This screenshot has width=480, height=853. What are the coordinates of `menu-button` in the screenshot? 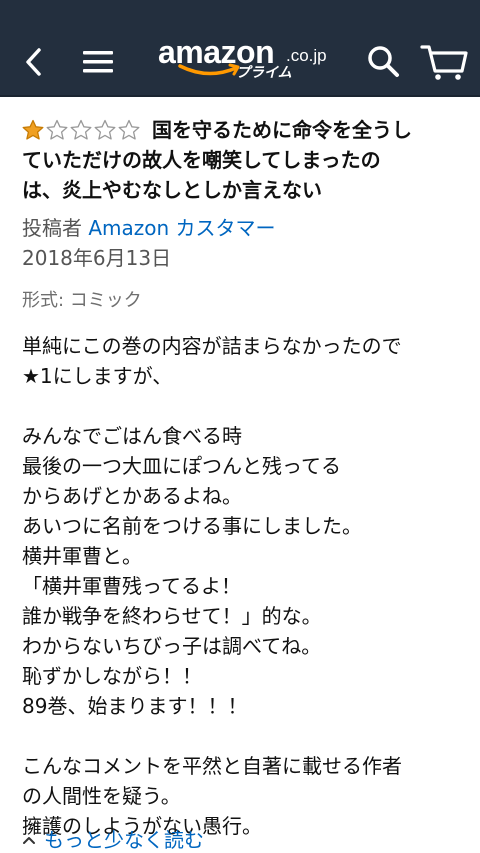 It's located at (98, 62).